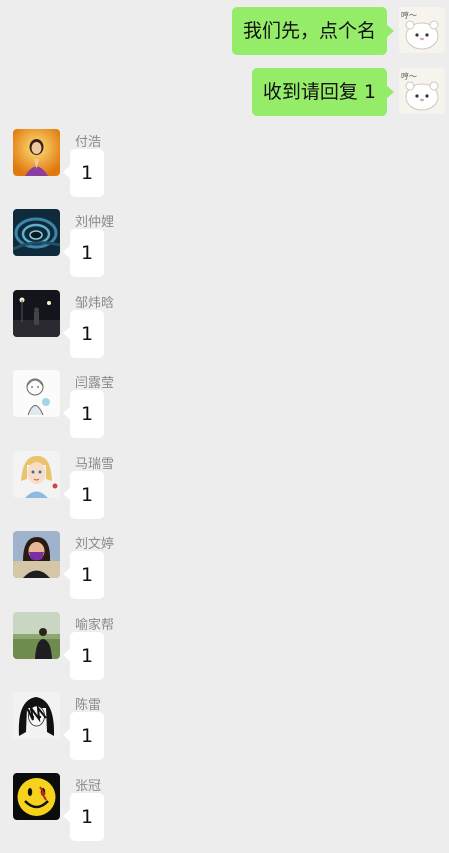 The width and height of the screenshot is (449, 853). I want to click on sender-name: 陈雷, so click(88, 705).